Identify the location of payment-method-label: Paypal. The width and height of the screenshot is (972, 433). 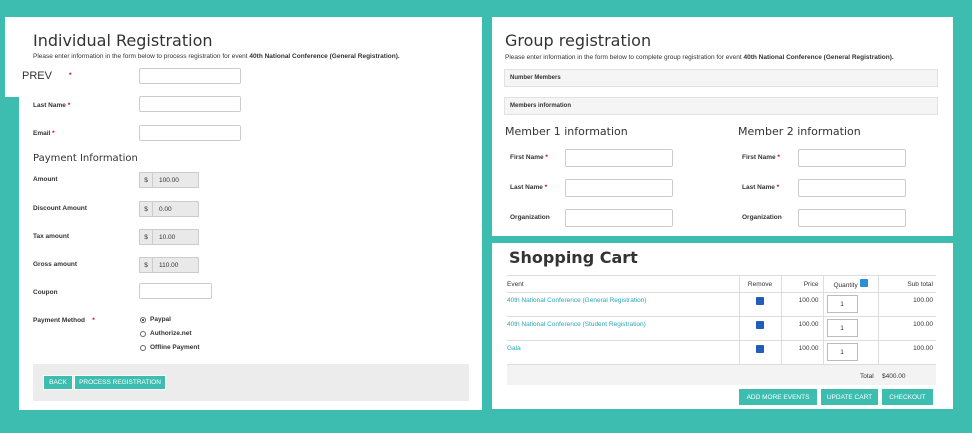
(160, 319).